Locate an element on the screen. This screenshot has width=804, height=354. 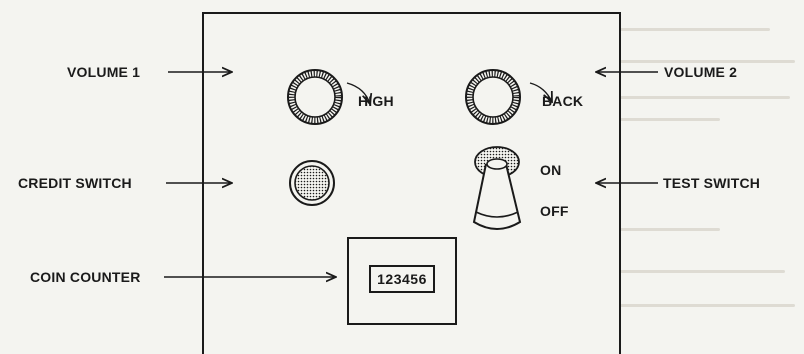
credit-switch-button is located at coordinates (312, 183).